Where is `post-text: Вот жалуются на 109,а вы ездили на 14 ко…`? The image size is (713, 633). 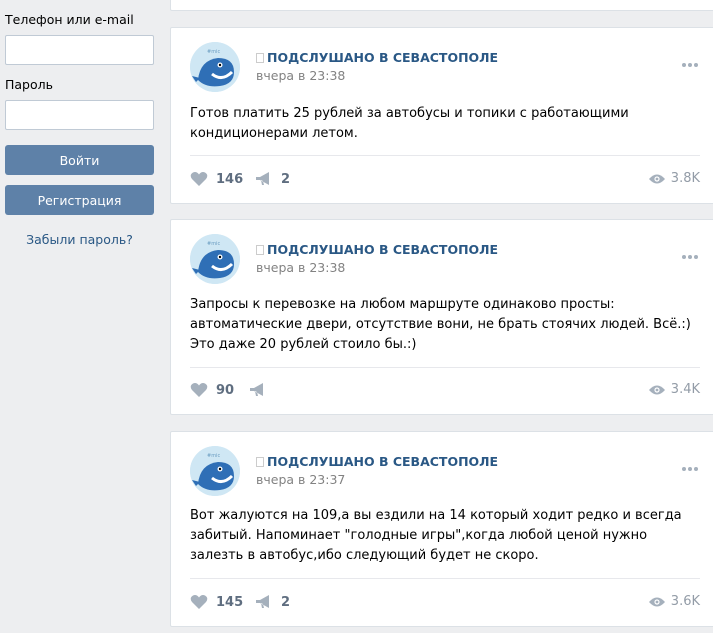
post-text: Вот жалуются на 109,а вы ездили на 14 ко… is located at coordinates (436, 535).